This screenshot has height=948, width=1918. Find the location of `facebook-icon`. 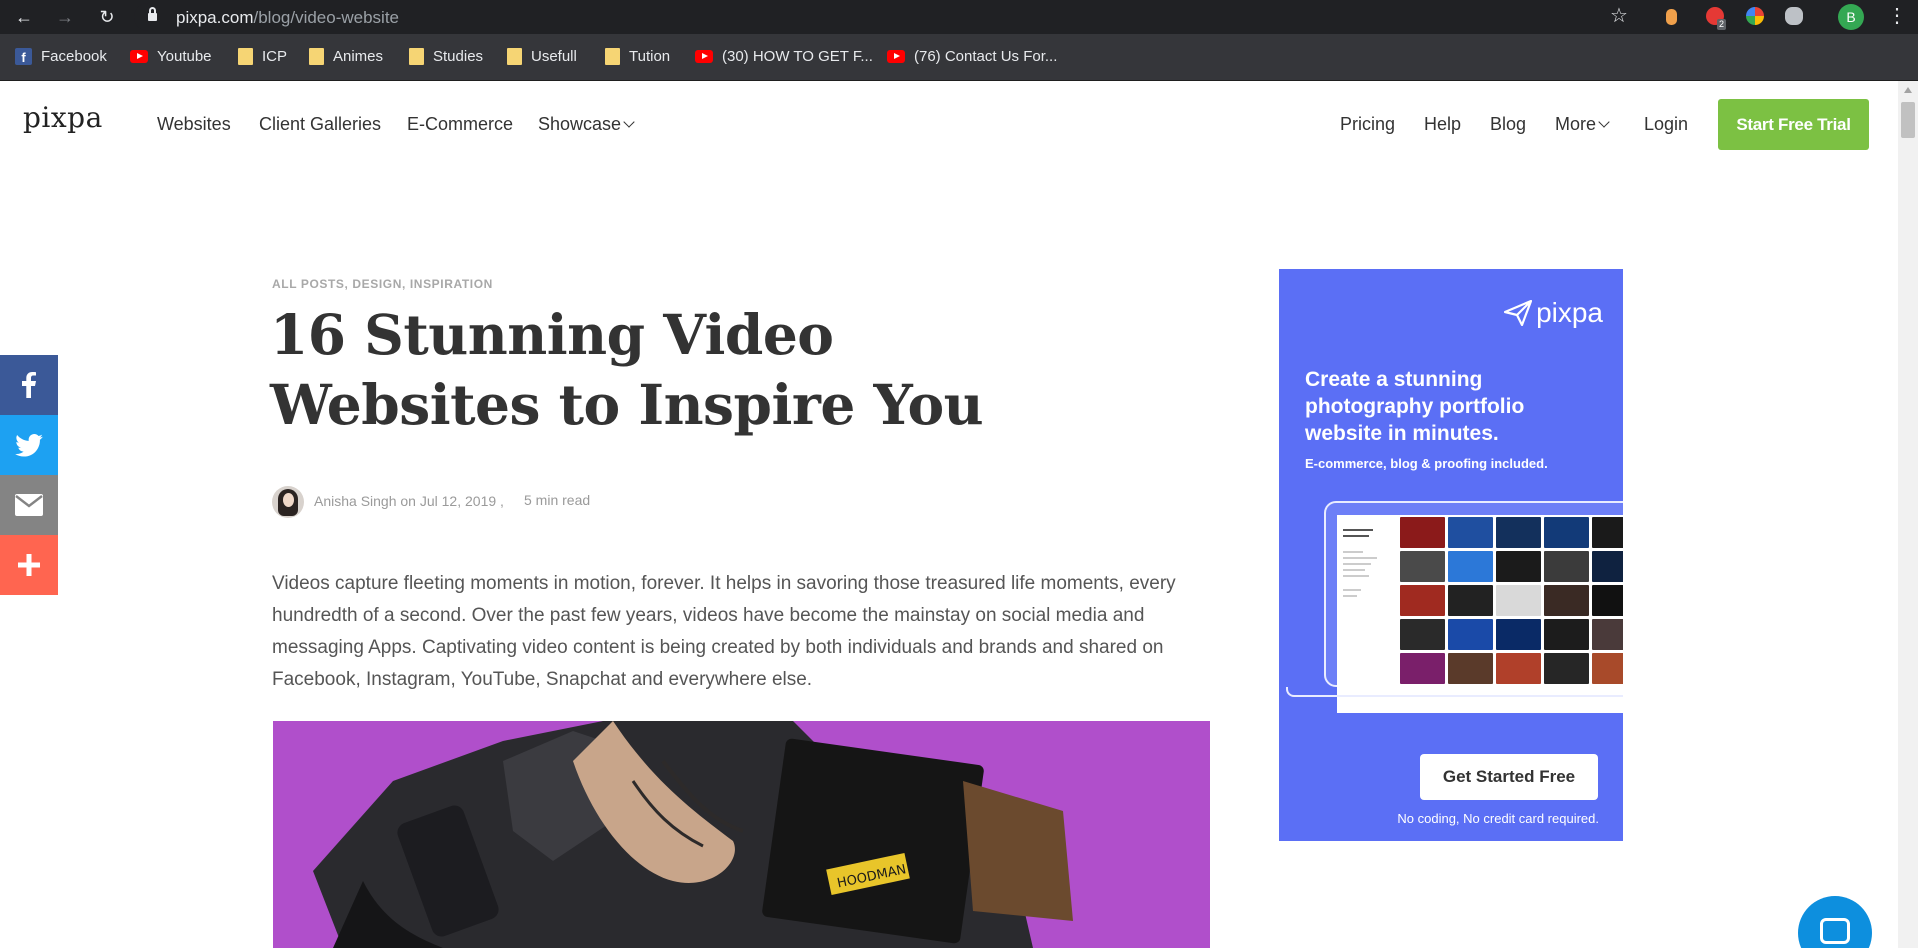

facebook-icon is located at coordinates (29, 385).